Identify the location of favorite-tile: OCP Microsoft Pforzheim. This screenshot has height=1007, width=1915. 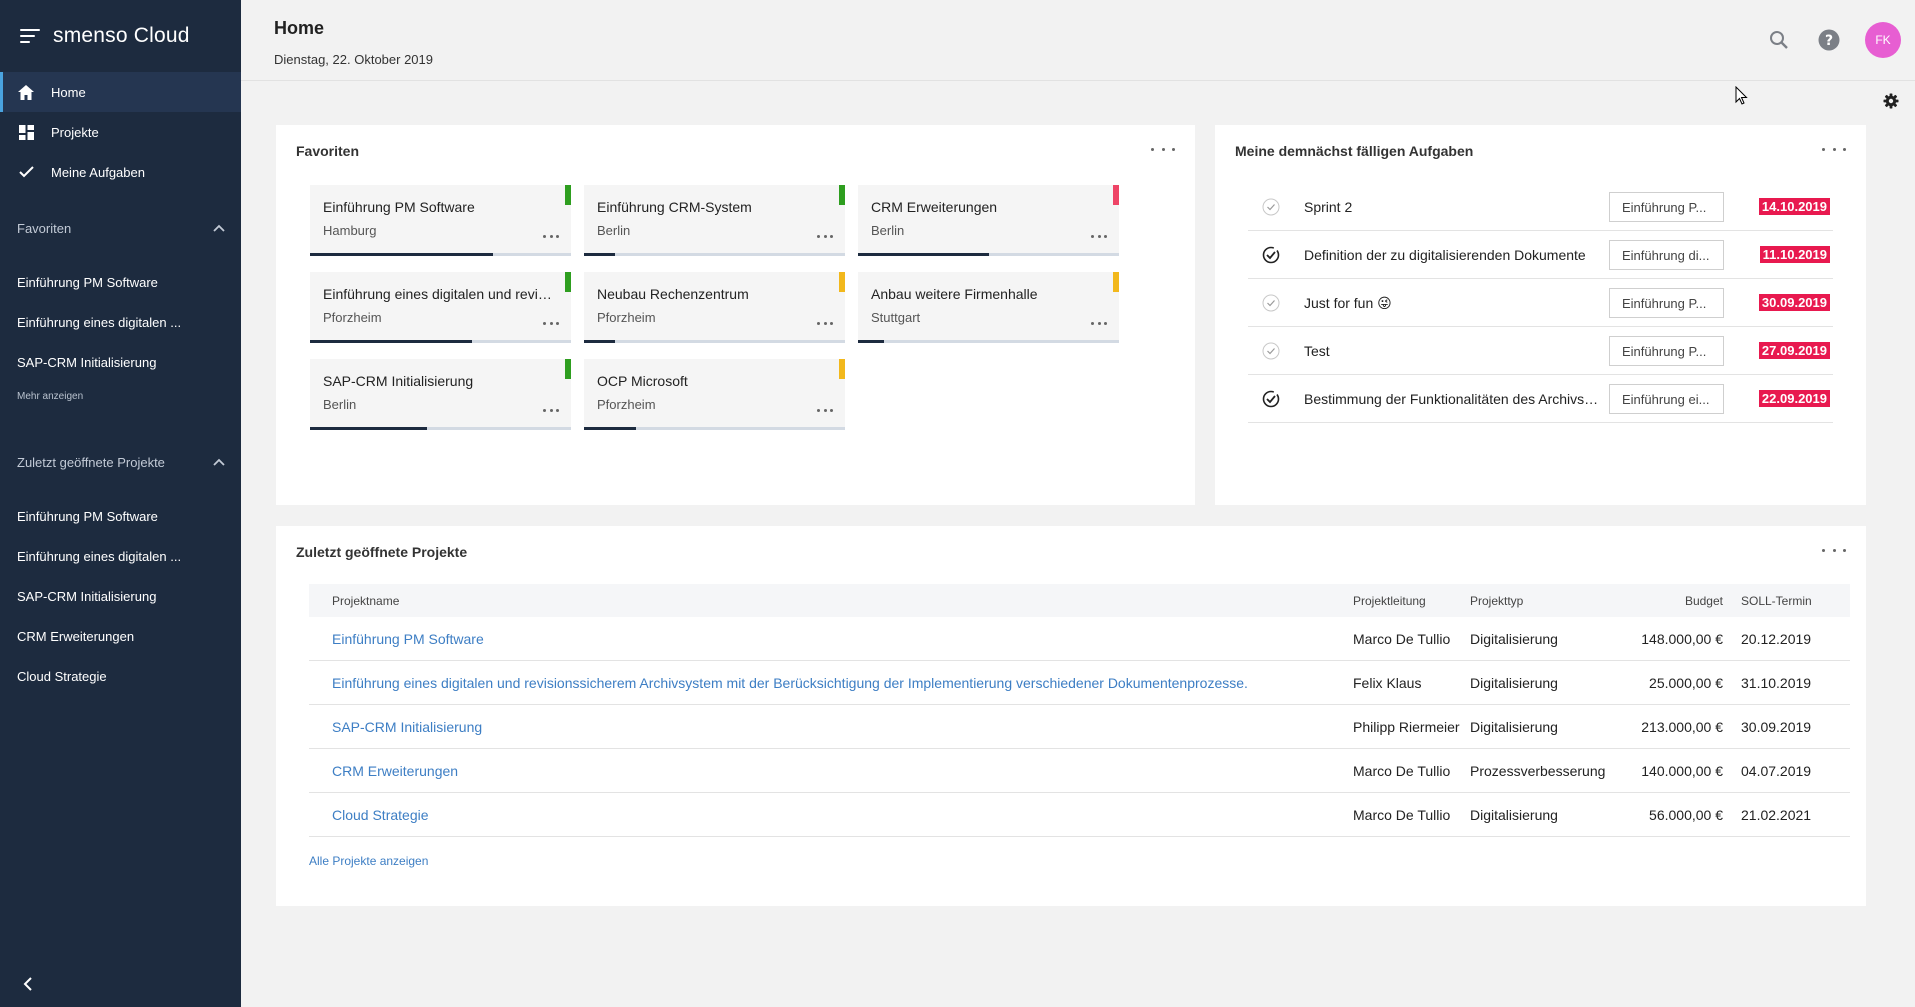
(714, 394).